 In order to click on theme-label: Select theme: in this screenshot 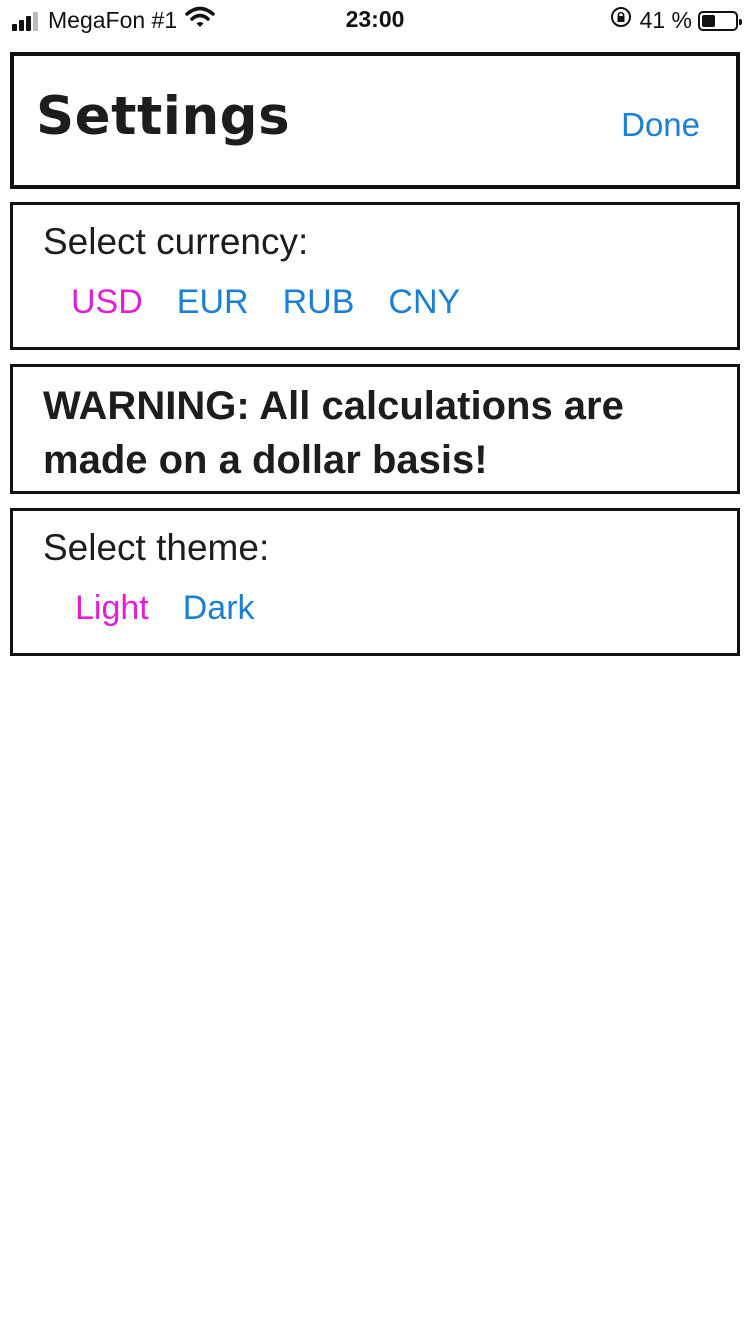, I will do `click(156, 547)`.